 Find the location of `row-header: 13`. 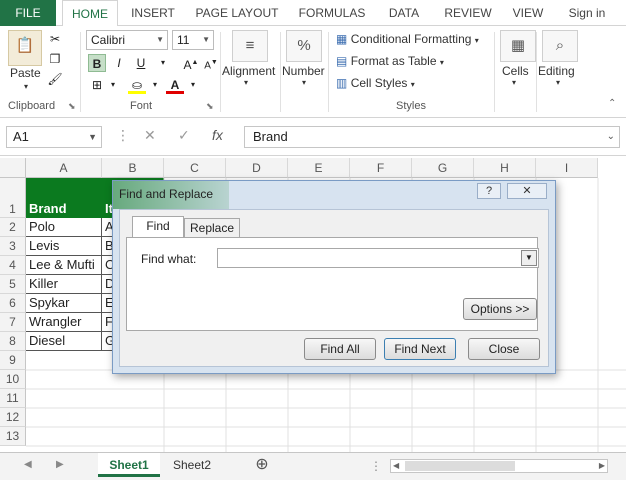

row-header: 13 is located at coordinates (13, 436).